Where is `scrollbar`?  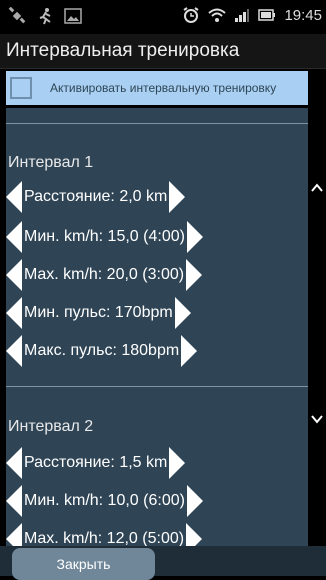
scrollbar is located at coordinates (317, 327).